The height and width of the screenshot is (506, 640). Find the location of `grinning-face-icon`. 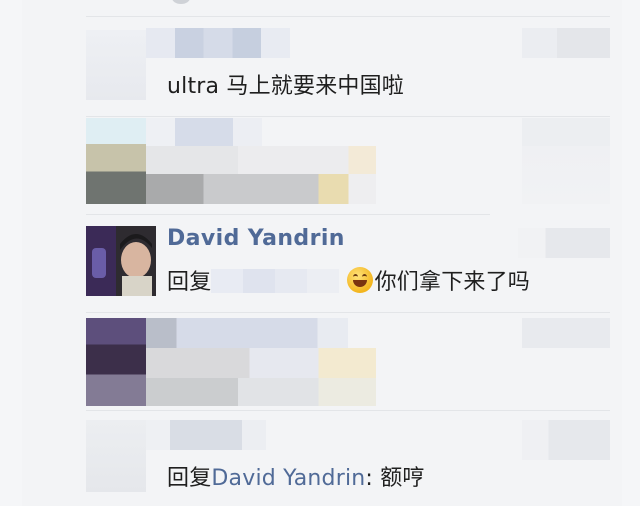

grinning-face-icon is located at coordinates (359, 280).